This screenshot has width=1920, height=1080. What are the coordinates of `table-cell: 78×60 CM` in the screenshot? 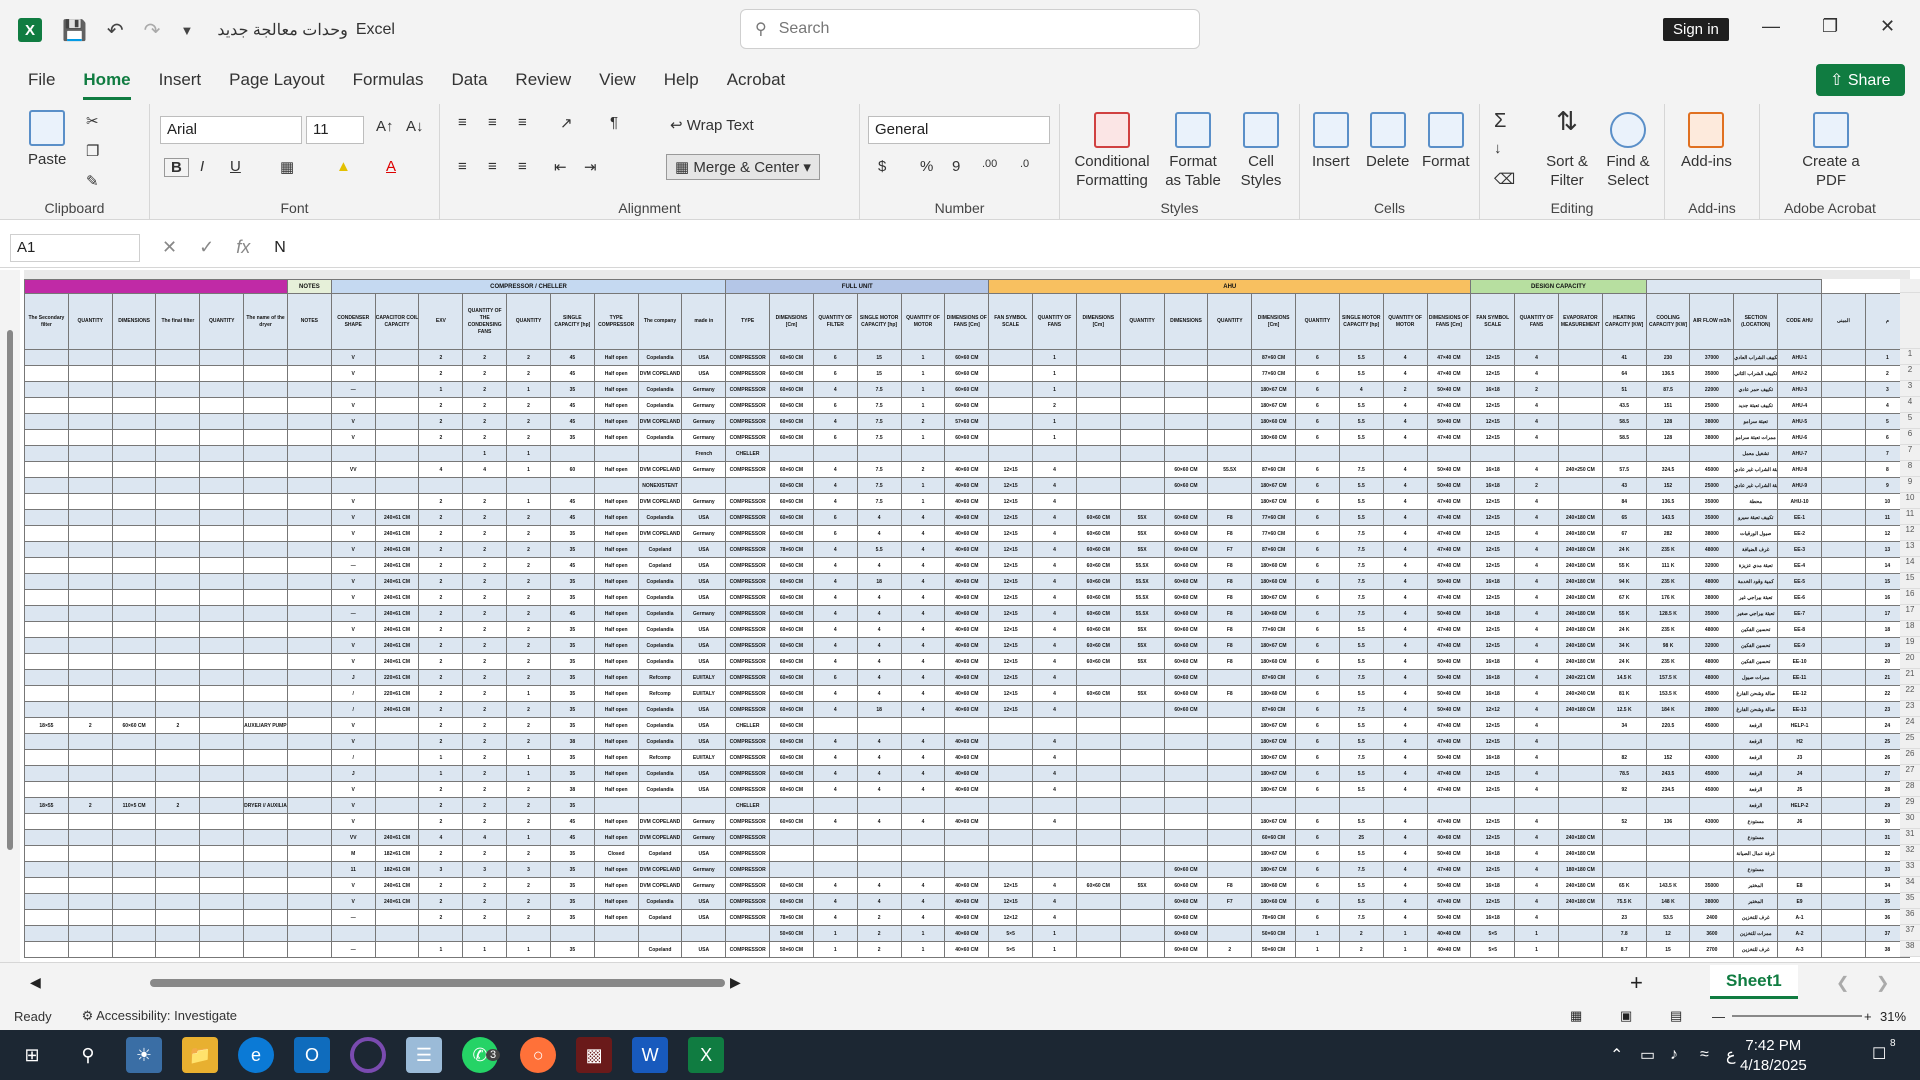 It's located at (791, 917).